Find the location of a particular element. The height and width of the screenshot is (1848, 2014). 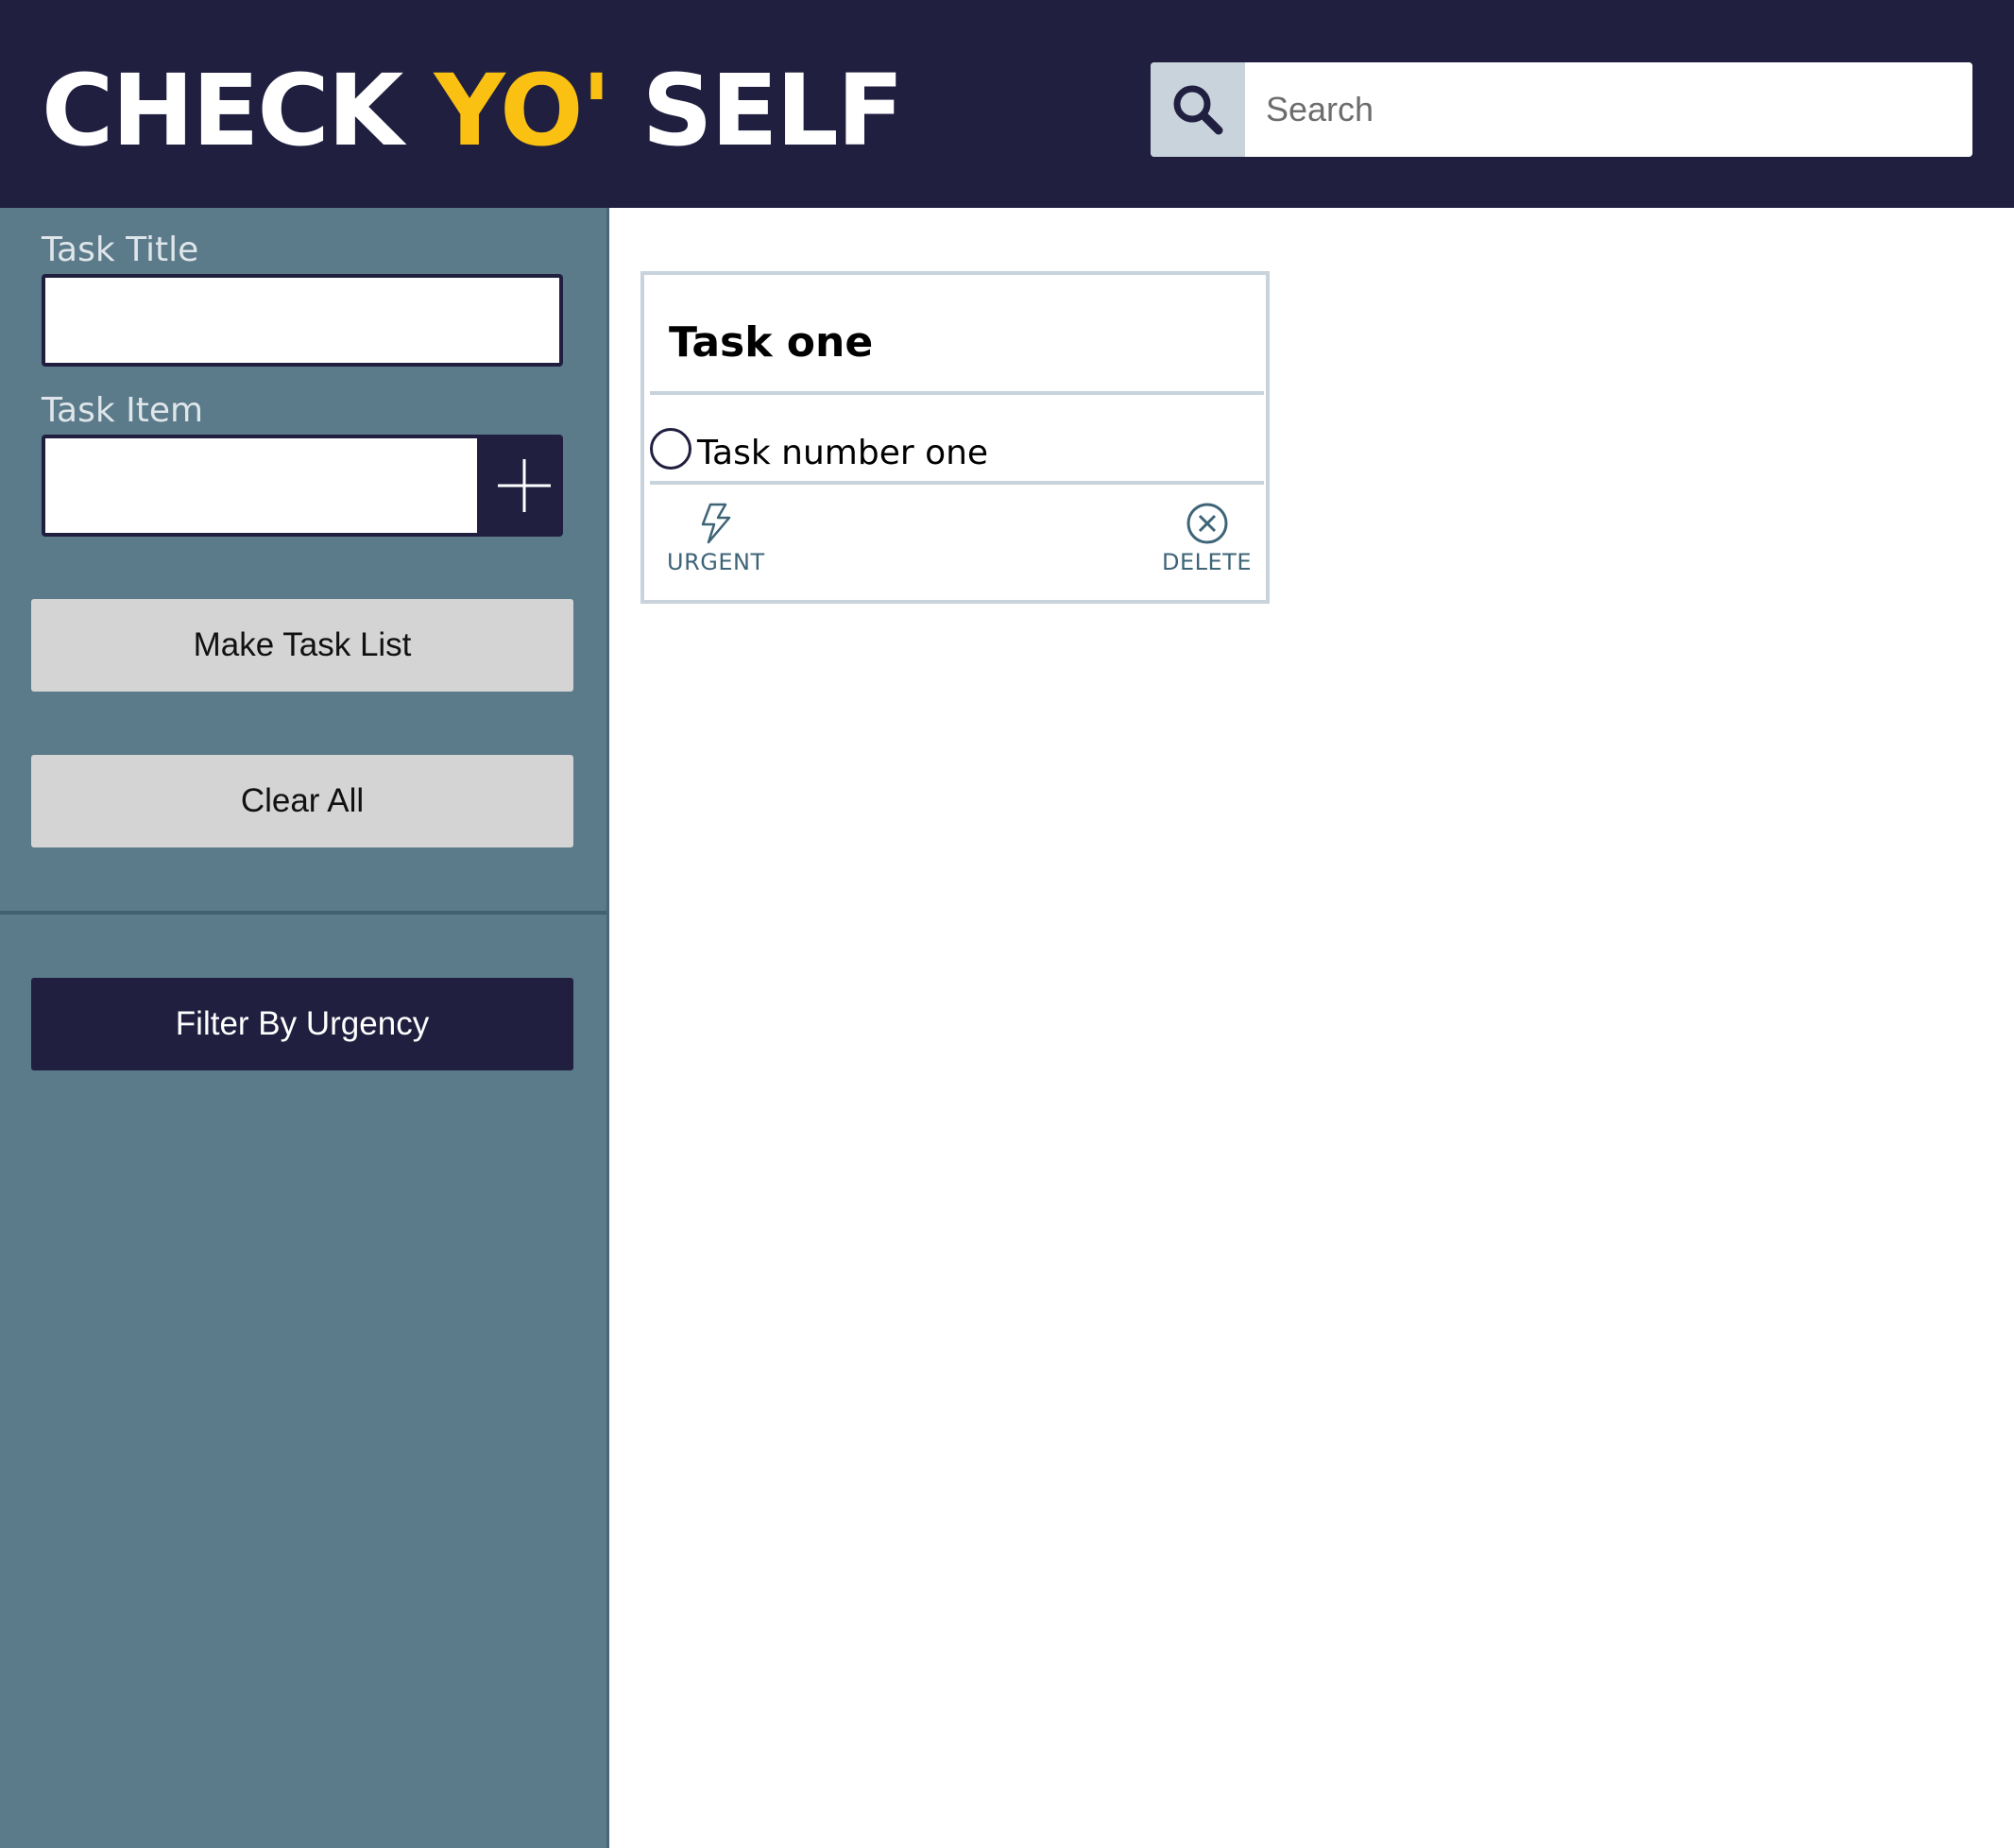

task-title-input is located at coordinates (302, 320).